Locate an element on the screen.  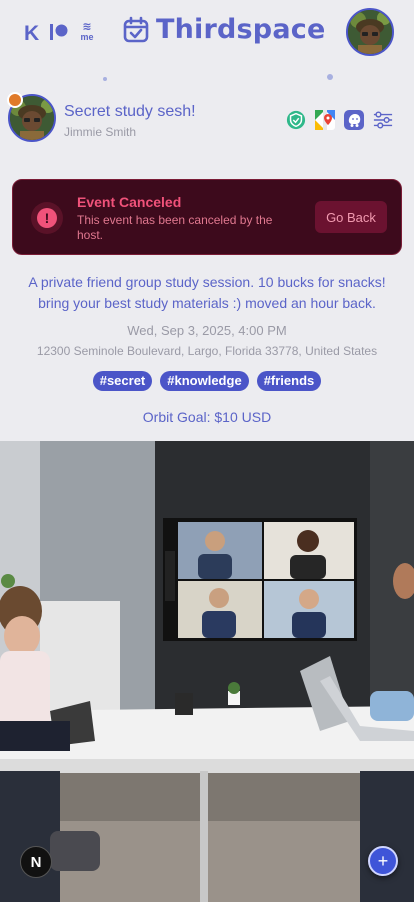
buymeacoffee-icon: ≋ me is located at coordinates (87, 33).